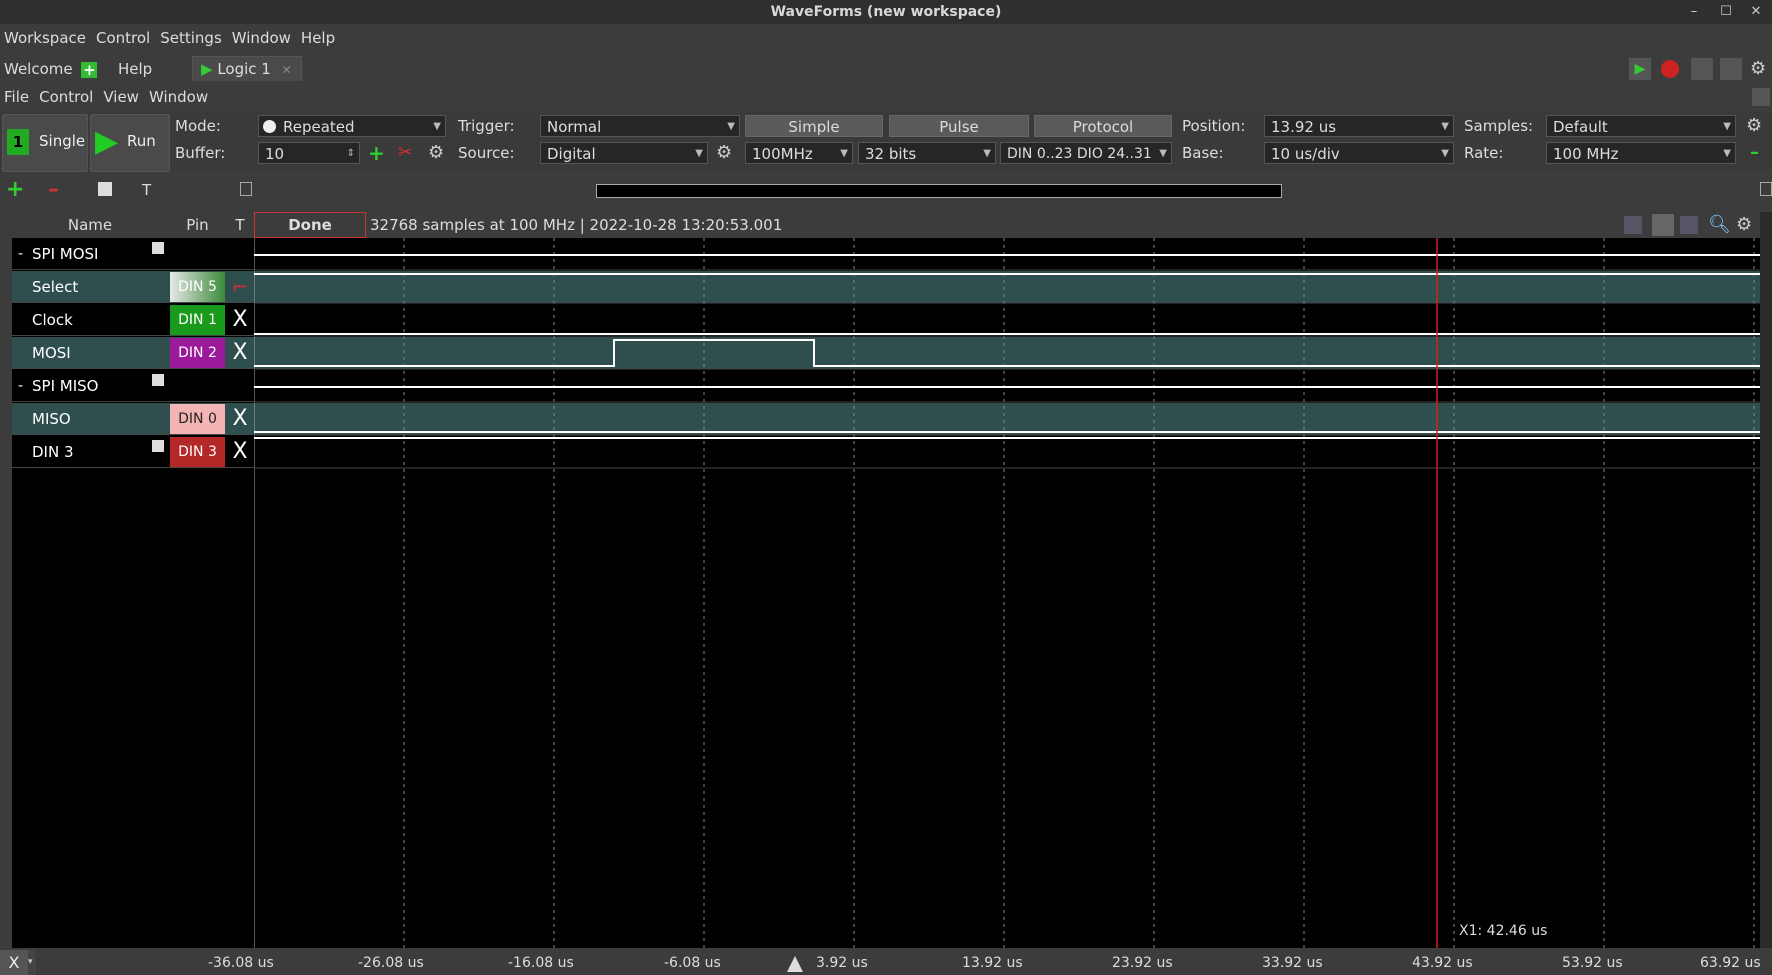 The width and height of the screenshot is (1772, 975). Describe the element at coordinates (1663, 225) in the screenshot. I see `zoom-fit-icon` at that location.